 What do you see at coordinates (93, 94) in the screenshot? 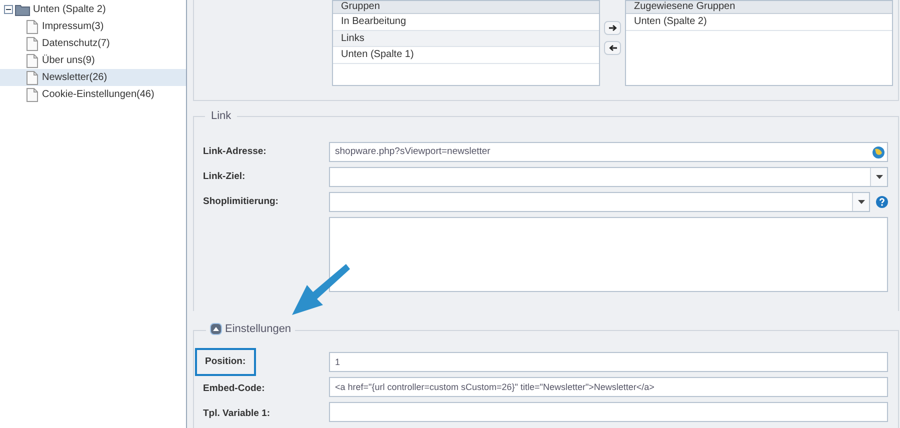
I see `tree-item: Cookie-Einstellungen(46)` at bounding box center [93, 94].